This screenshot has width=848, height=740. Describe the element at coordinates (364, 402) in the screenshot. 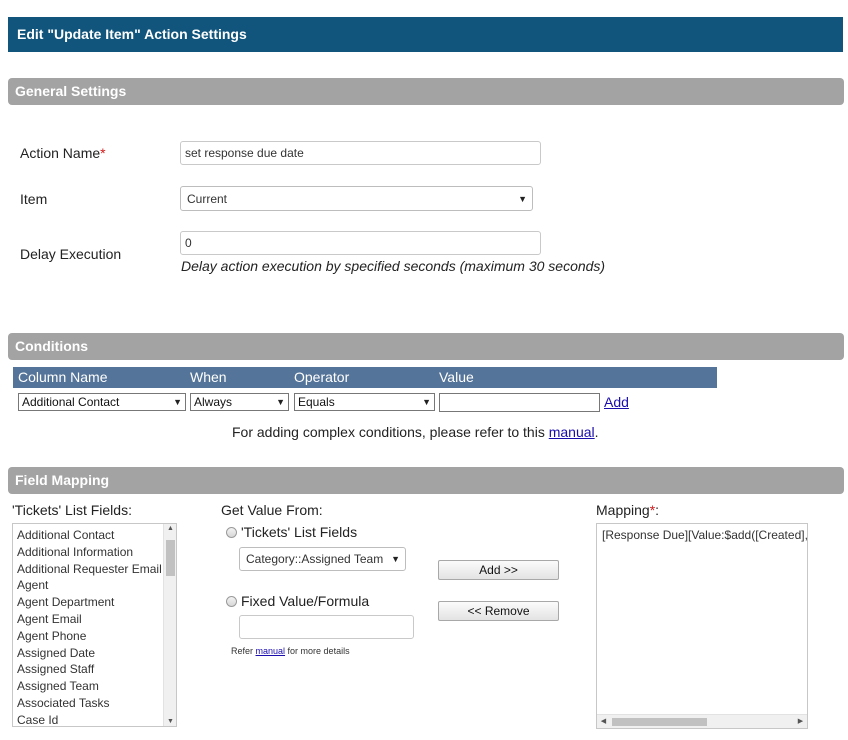

I see `condition-operator-select: Equals ▼` at that location.